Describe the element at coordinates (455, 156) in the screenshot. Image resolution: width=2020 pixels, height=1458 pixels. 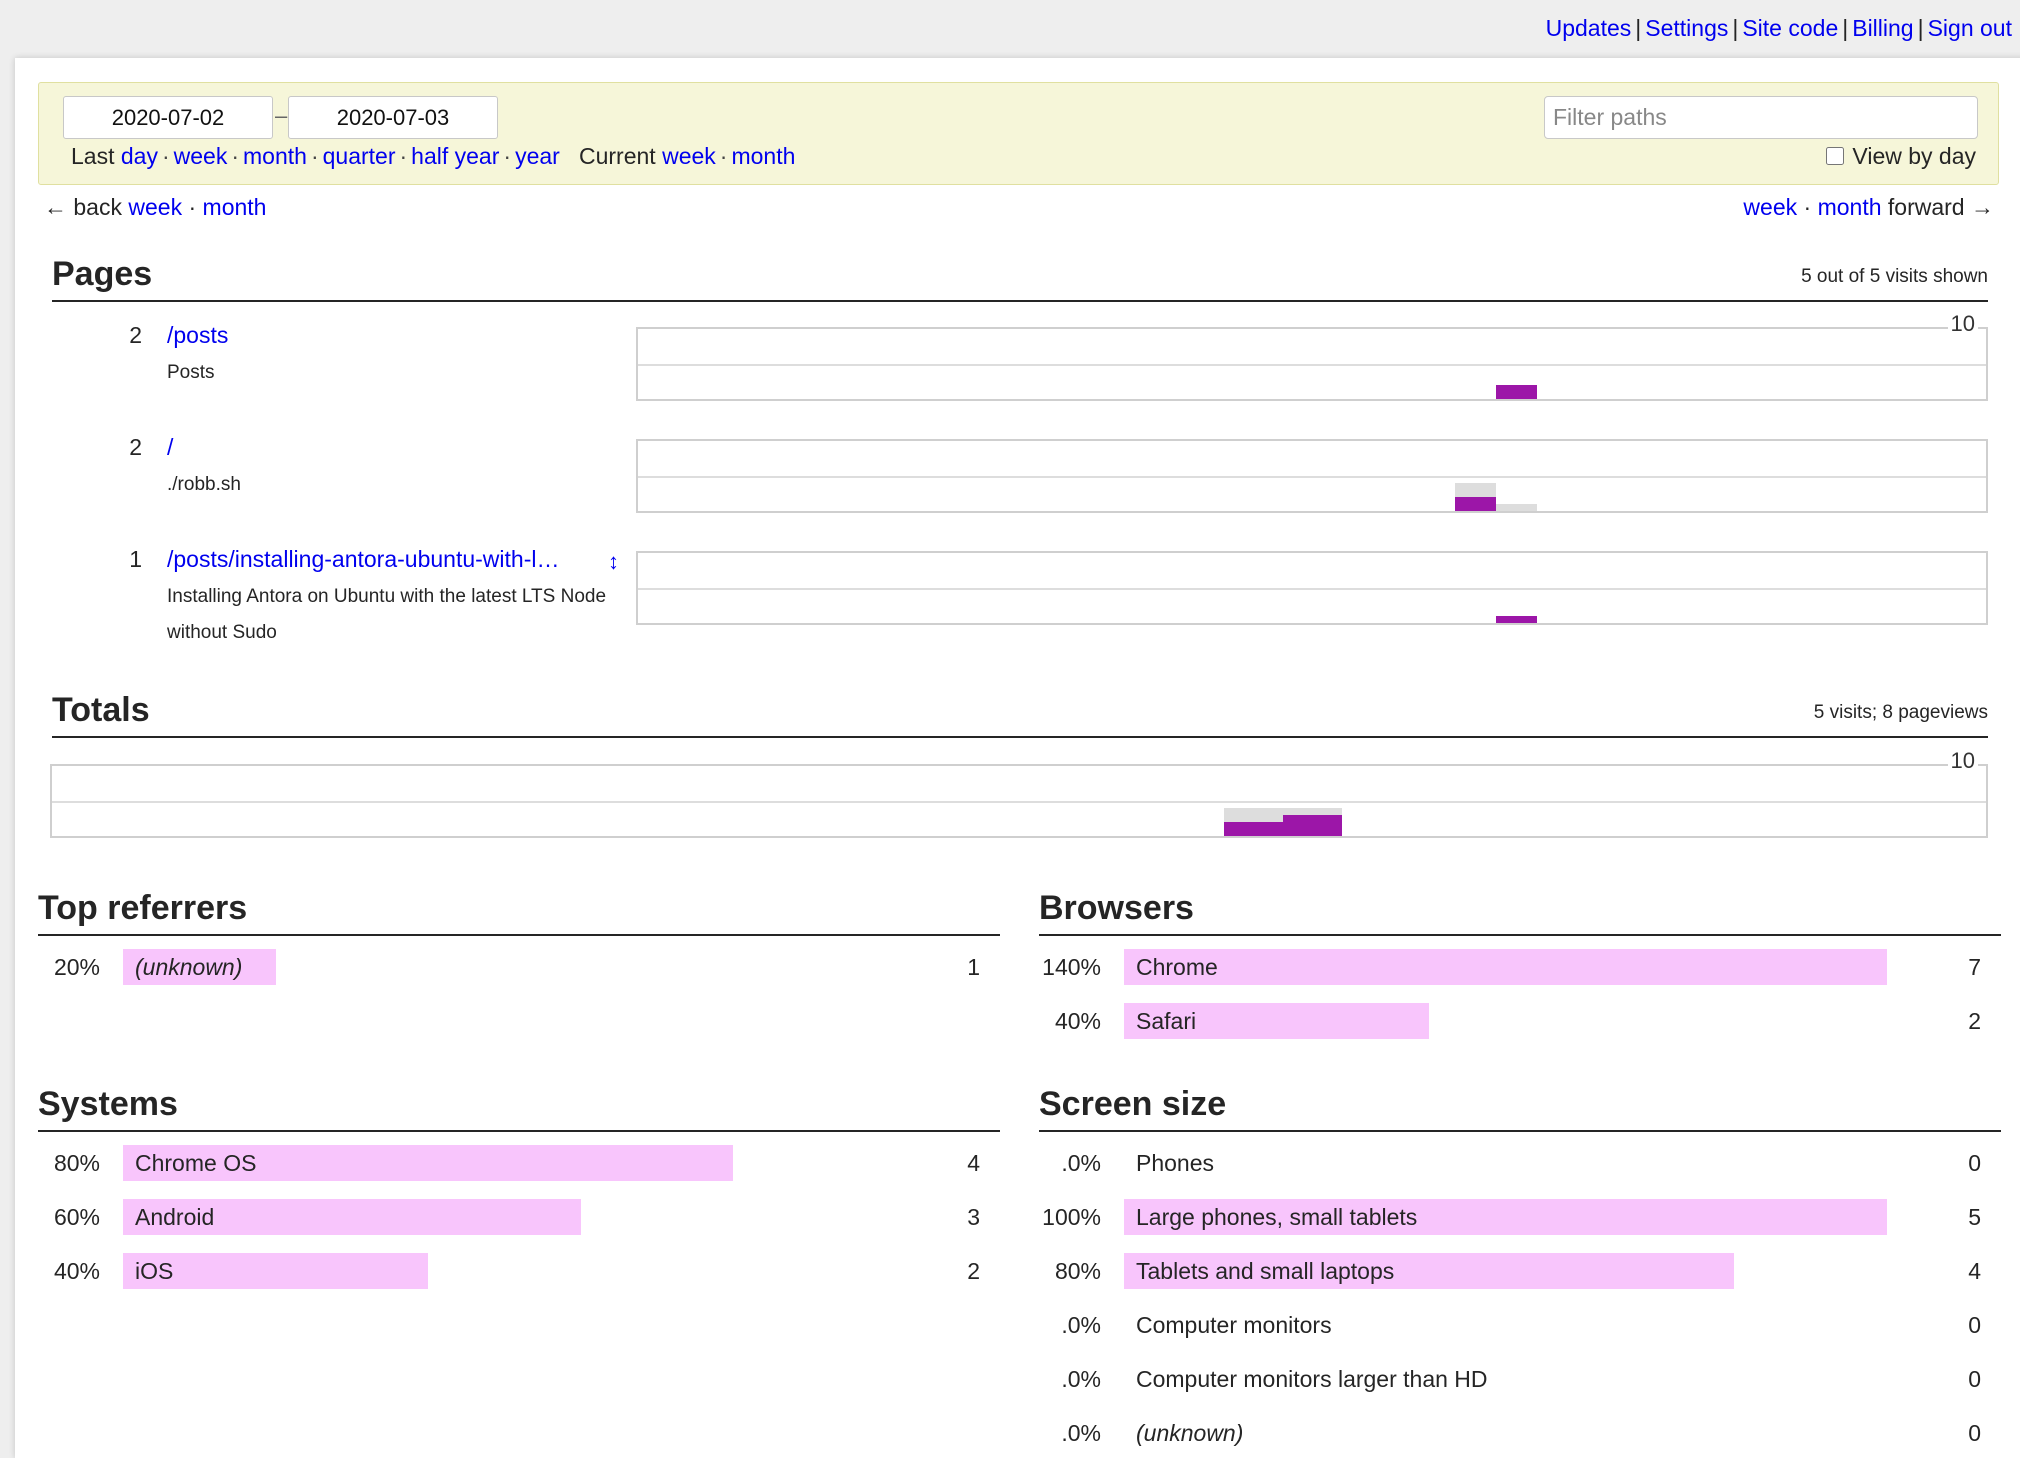
I see `last-half-year-link: half year` at that location.